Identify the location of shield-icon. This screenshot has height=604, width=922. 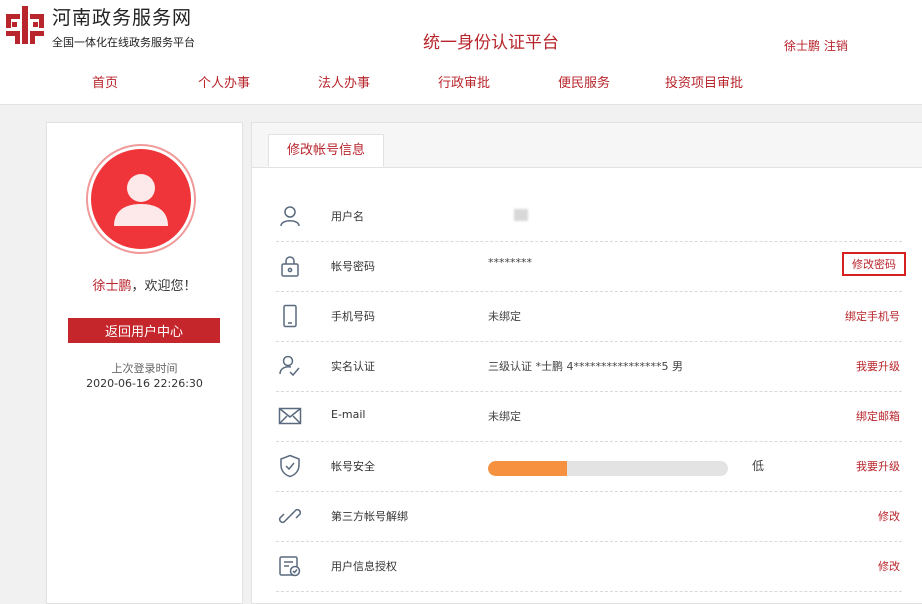
(290, 466).